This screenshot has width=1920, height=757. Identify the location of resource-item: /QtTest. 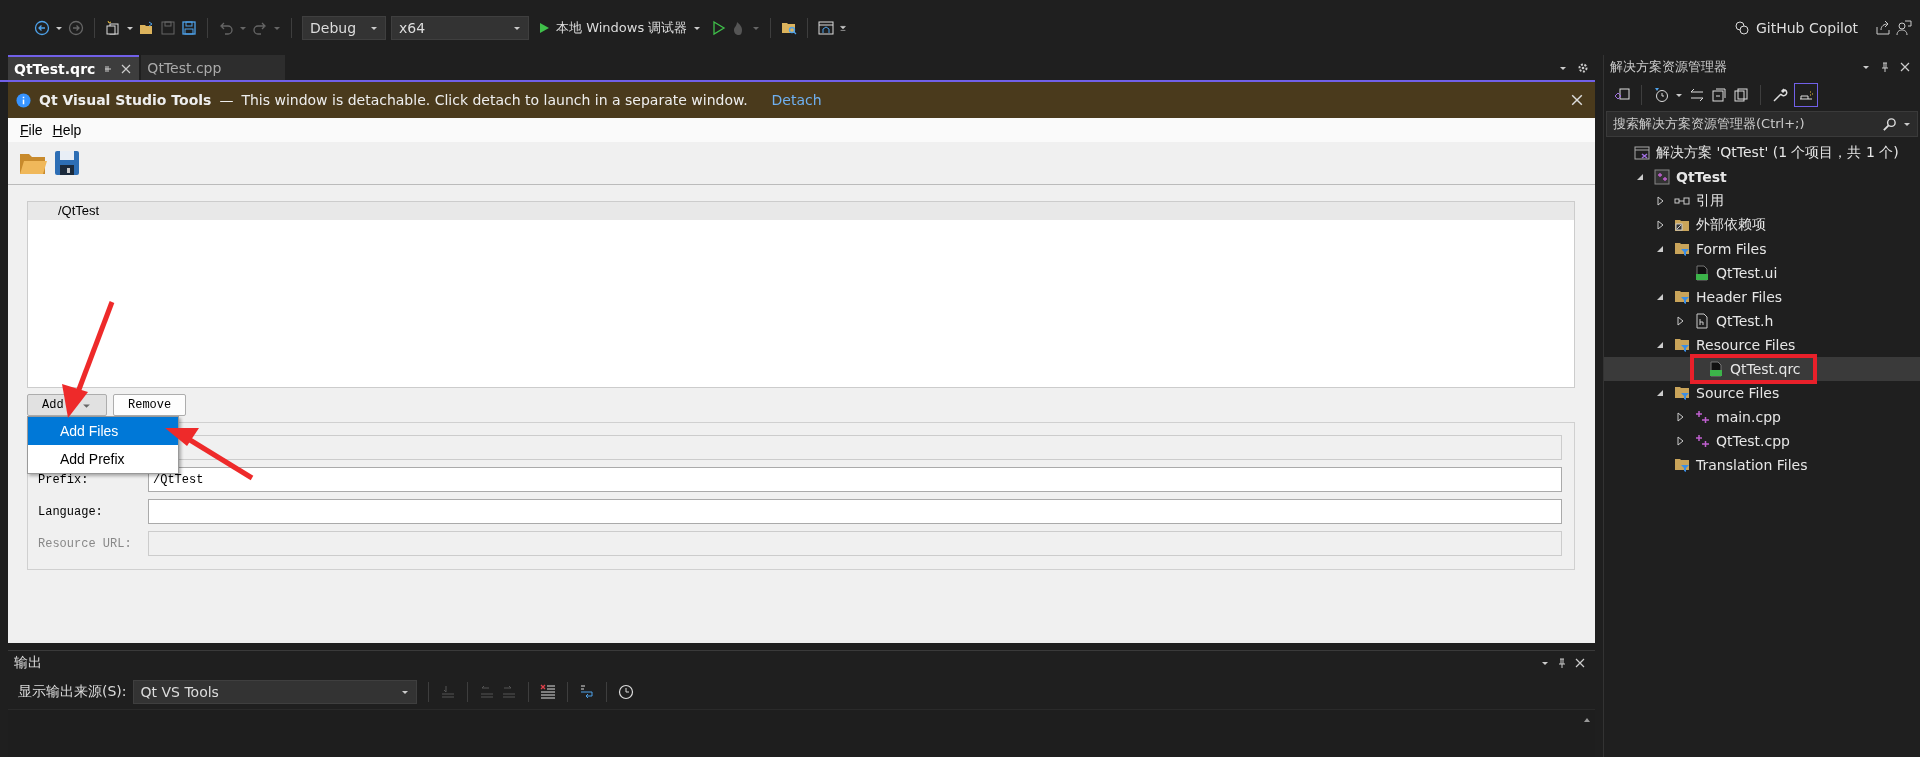
(801, 211).